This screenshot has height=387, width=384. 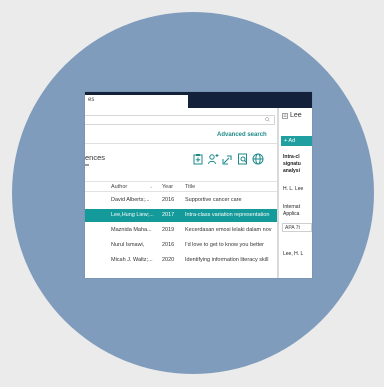 I want to click on cell-title: Supportive cancer care, so click(x=213, y=200).